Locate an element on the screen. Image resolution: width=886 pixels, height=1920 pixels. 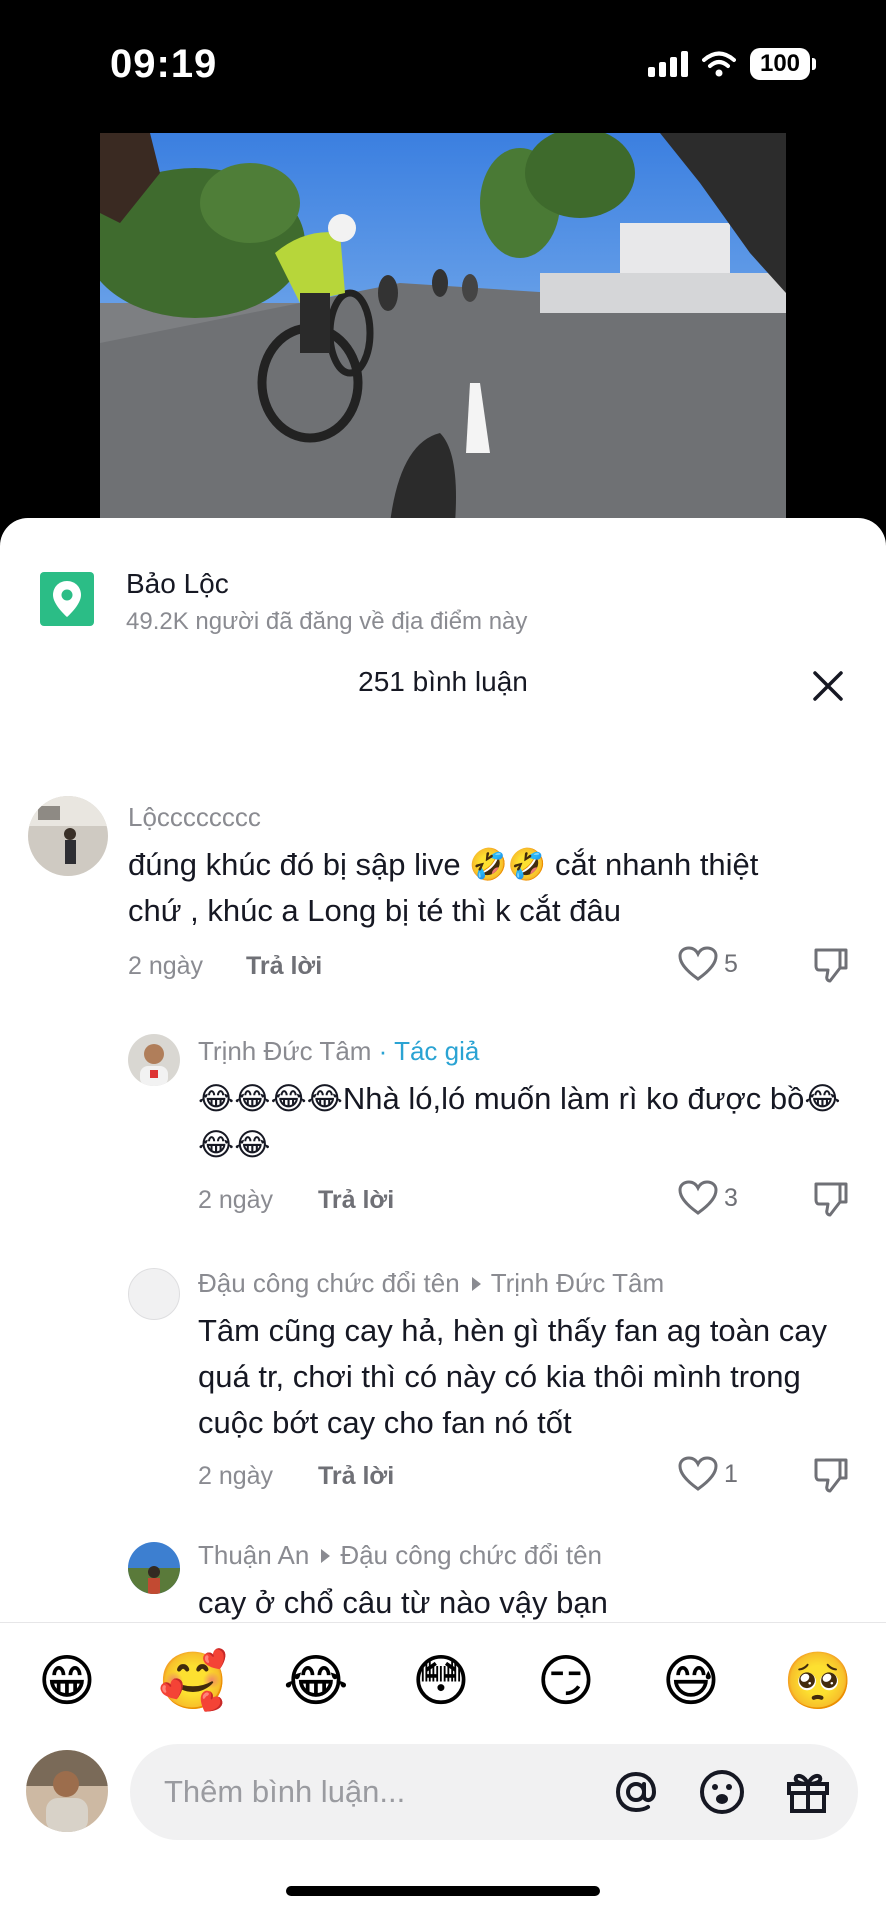
like-button: 5 is located at coordinates (708, 964).